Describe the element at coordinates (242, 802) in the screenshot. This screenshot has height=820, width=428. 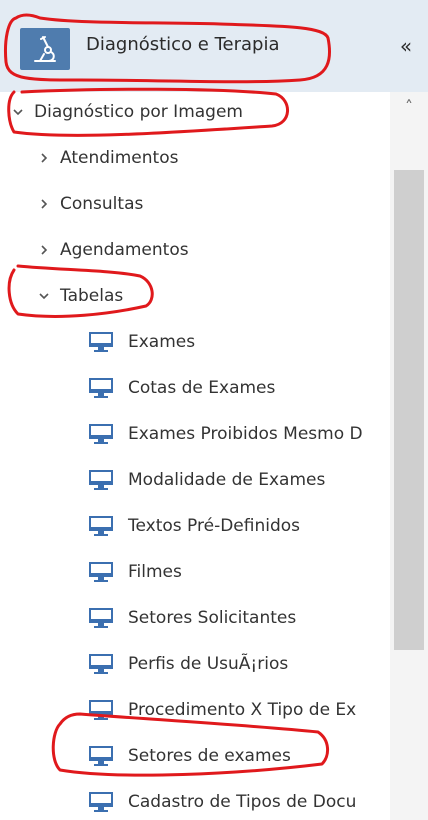
I see `tree-item-label: Cadastro de Tipos de Docu` at that location.